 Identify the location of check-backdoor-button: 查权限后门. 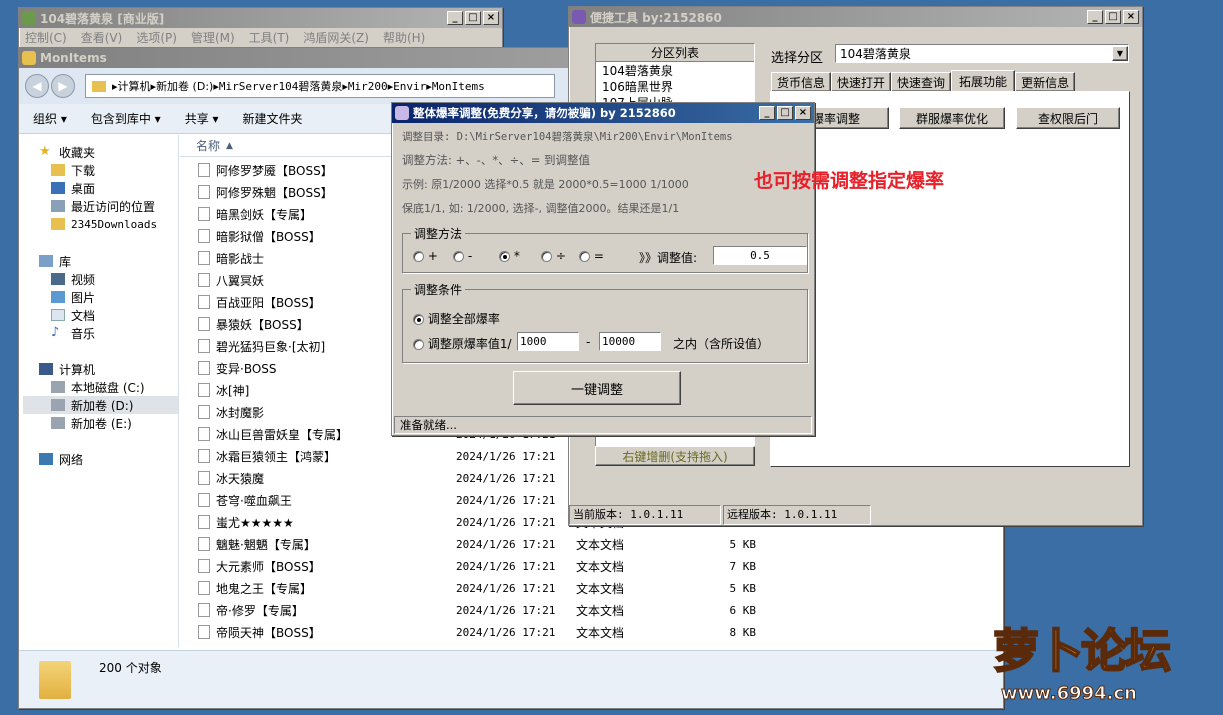
(1068, 118).